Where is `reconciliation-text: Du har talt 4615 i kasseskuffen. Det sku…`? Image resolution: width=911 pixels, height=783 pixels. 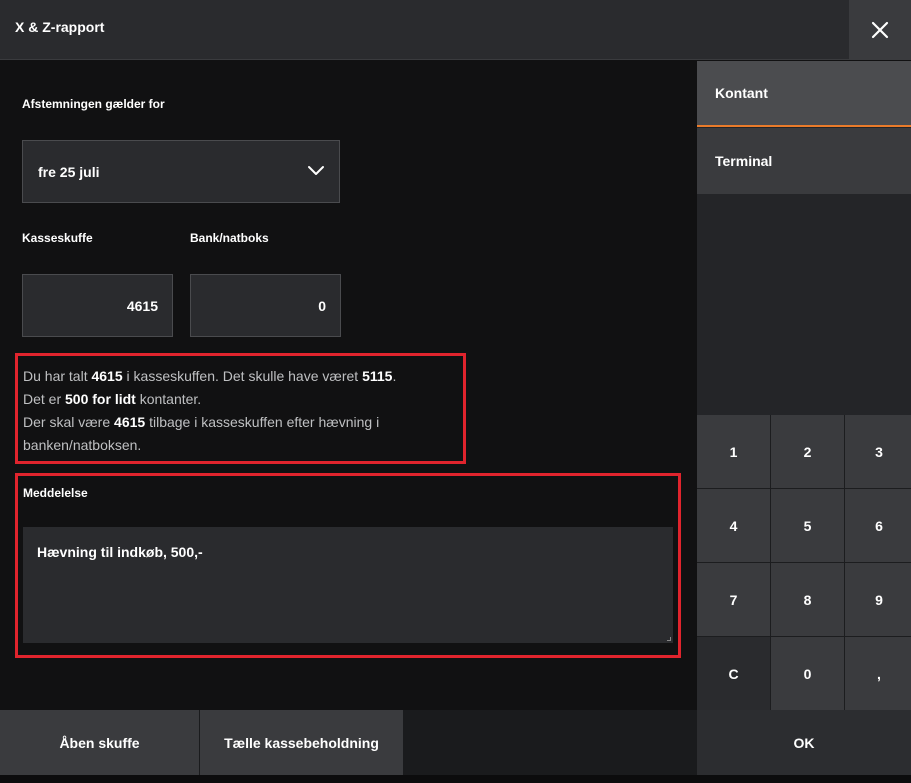
reconciliation-text: Du har talt 4615 i kasseskuffen. Det sku… is located at coordinates (209, 411).